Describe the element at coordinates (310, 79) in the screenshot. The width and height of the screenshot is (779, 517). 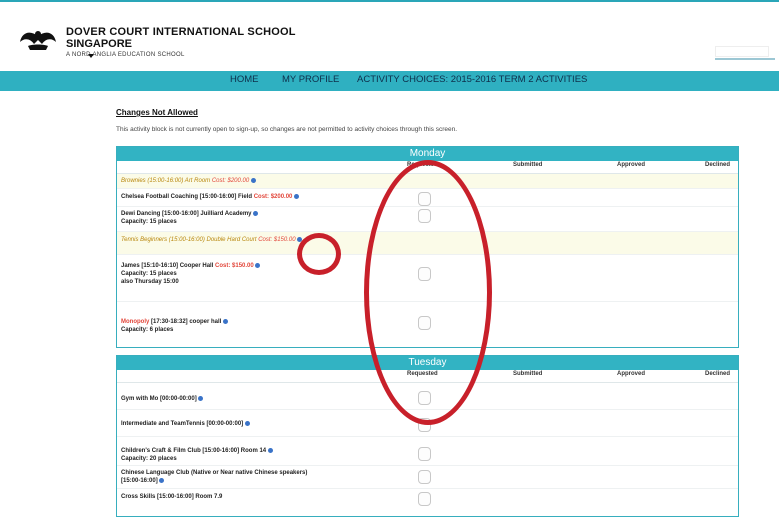
I see `nav-my-profile: MY PROFILE` at that location.